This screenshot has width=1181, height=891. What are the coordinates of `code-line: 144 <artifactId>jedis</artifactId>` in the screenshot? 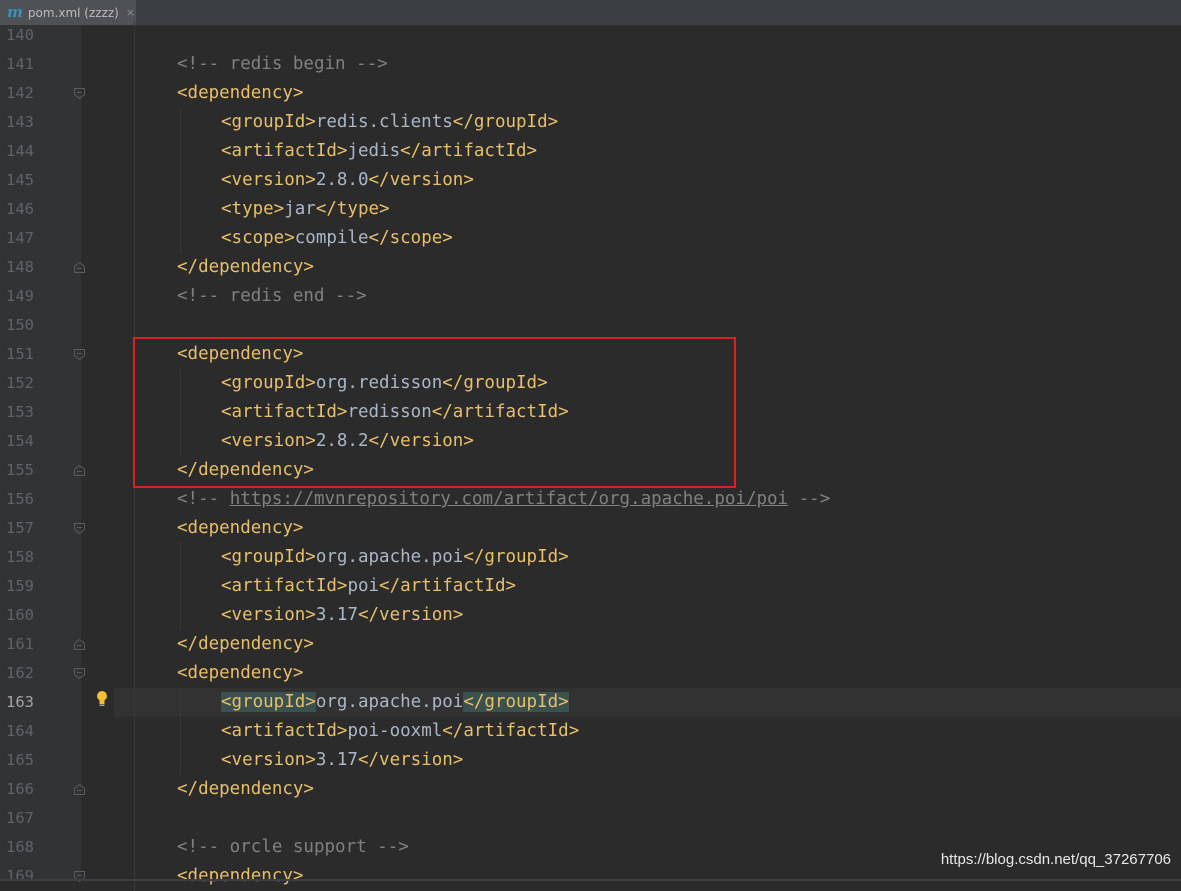 It's located at (590, 151).